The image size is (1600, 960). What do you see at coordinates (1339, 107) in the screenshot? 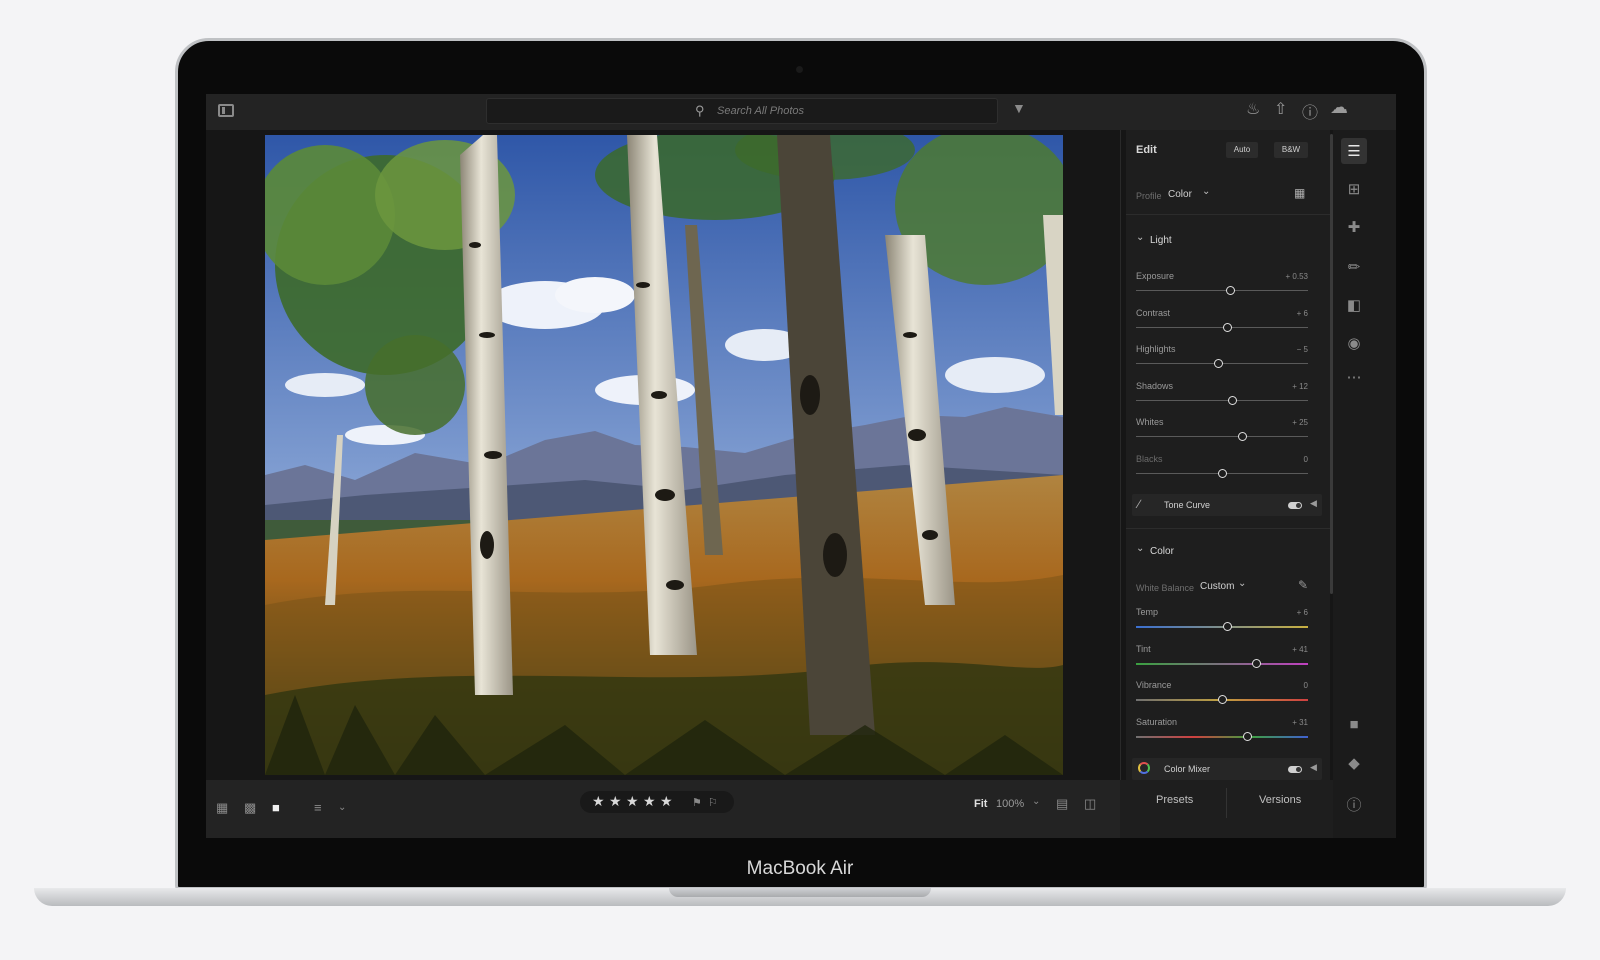
I see `cloud-icon: ☁` at bounding box center [1339, 107].